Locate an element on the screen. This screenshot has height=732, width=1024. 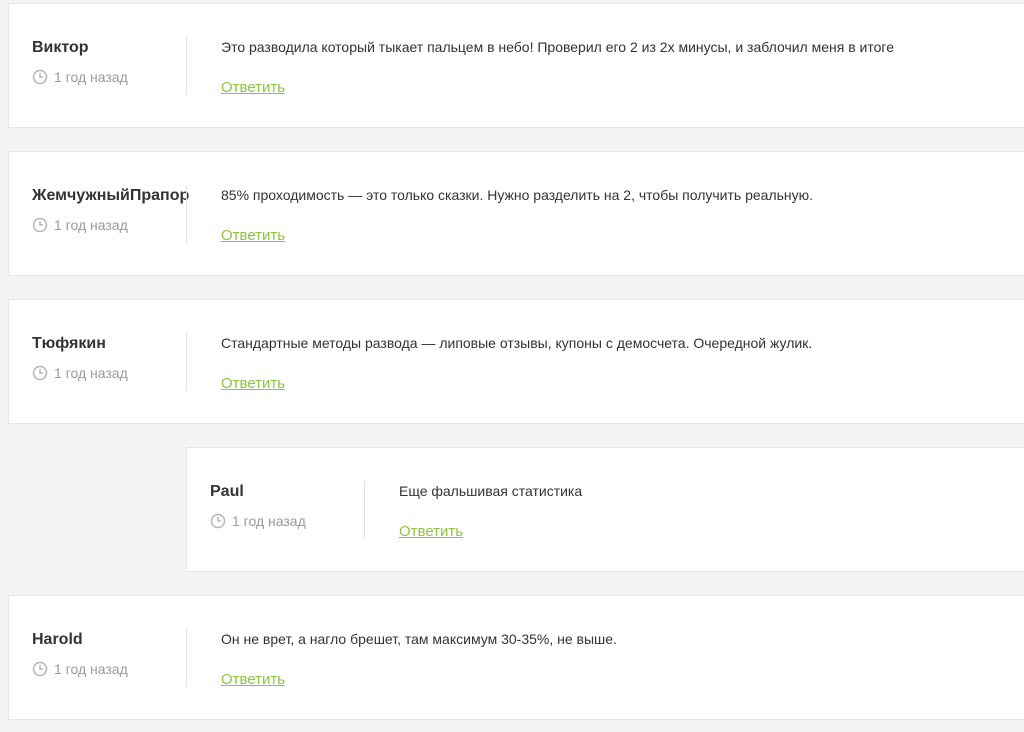
comment-author: Тюфякин is located at coordinates (69, 343).